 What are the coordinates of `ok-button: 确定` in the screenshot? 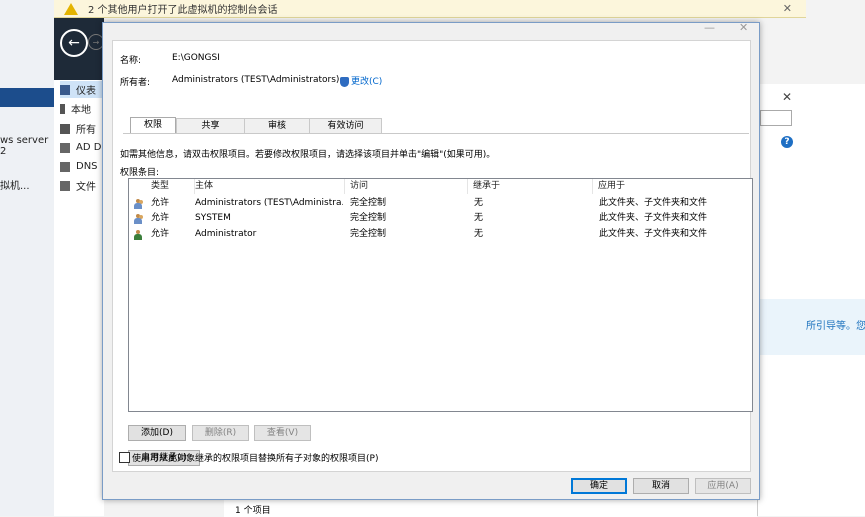 It's located at (599, 486).